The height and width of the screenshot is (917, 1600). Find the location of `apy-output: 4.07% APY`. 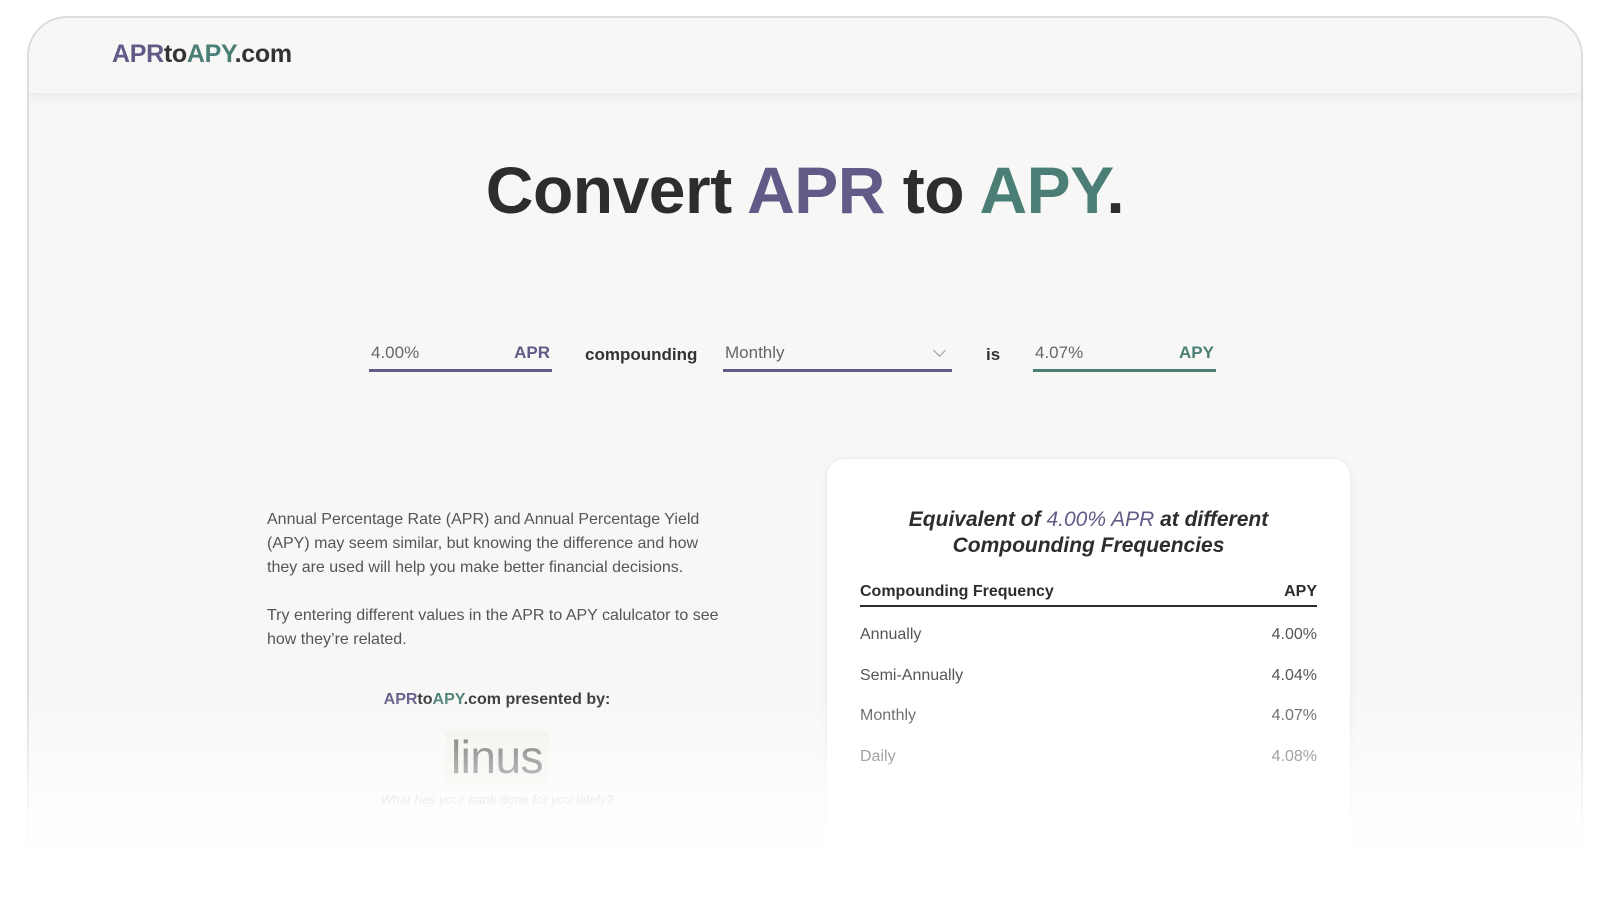

apy-output: 4.07% APY is located at coordinates (1124, 354).